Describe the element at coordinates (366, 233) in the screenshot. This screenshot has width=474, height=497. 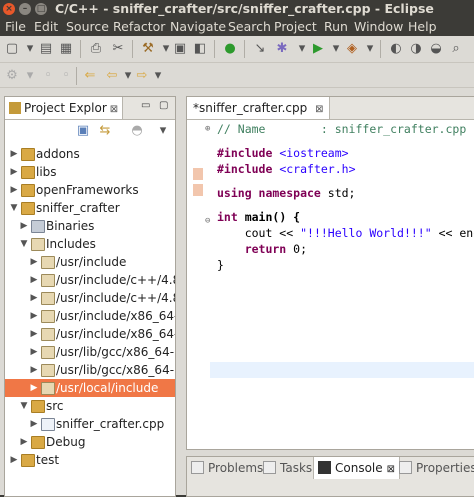
I see `code-string: "!!!Hello World!!!"` at that location.